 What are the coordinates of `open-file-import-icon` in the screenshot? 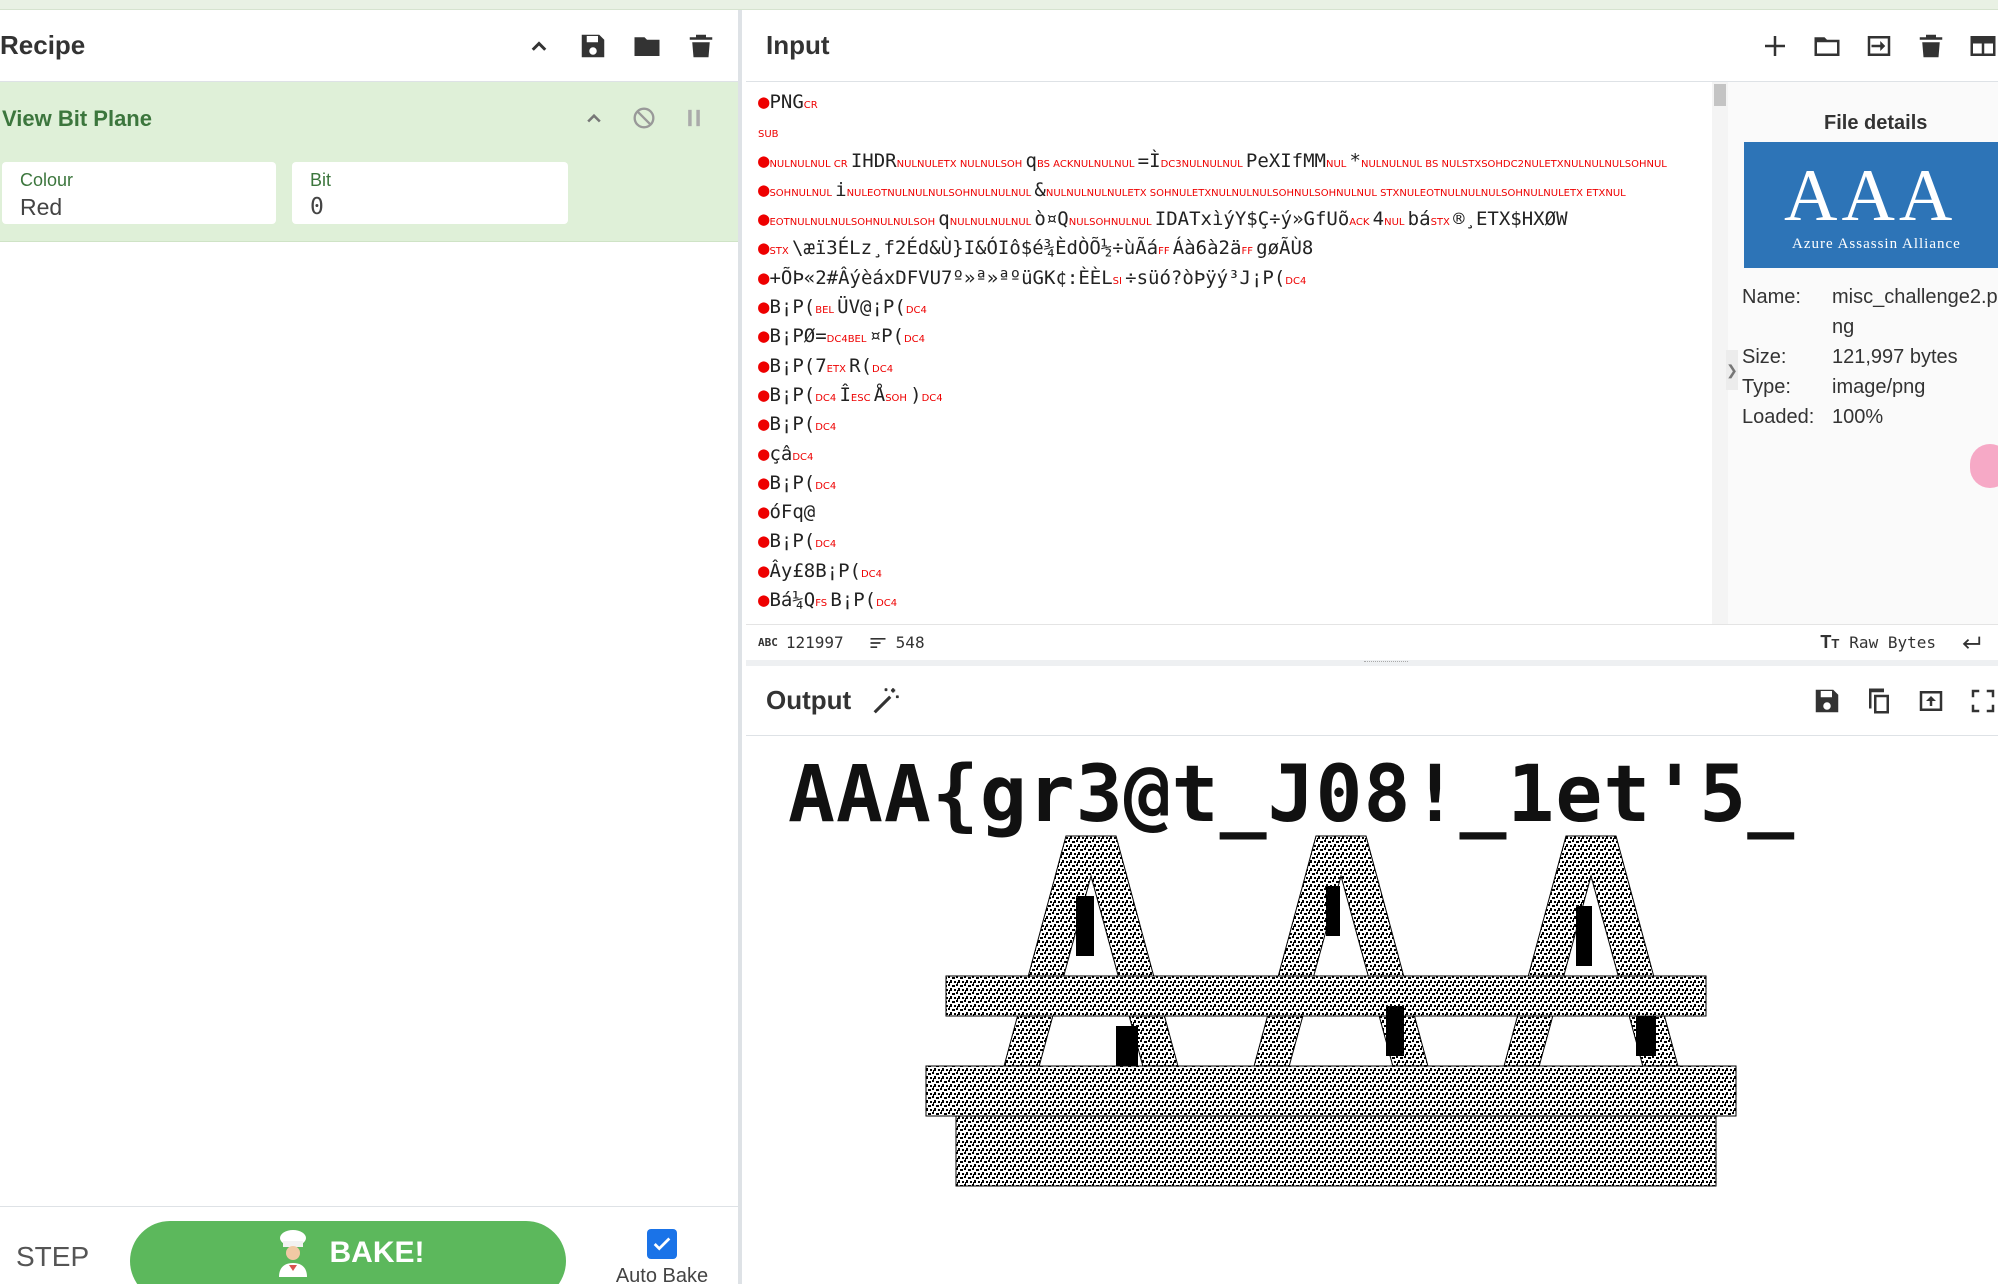 It's located at (1879, 46).